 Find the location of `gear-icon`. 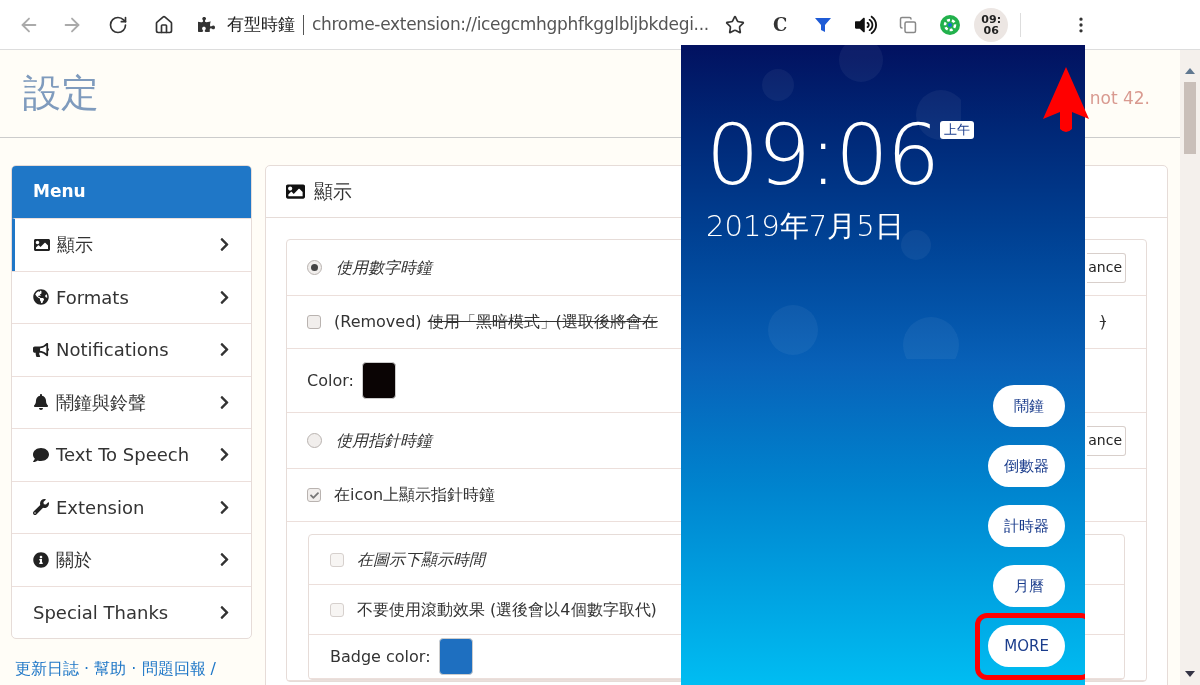

gear-icon is located at coordinates (950, 24).